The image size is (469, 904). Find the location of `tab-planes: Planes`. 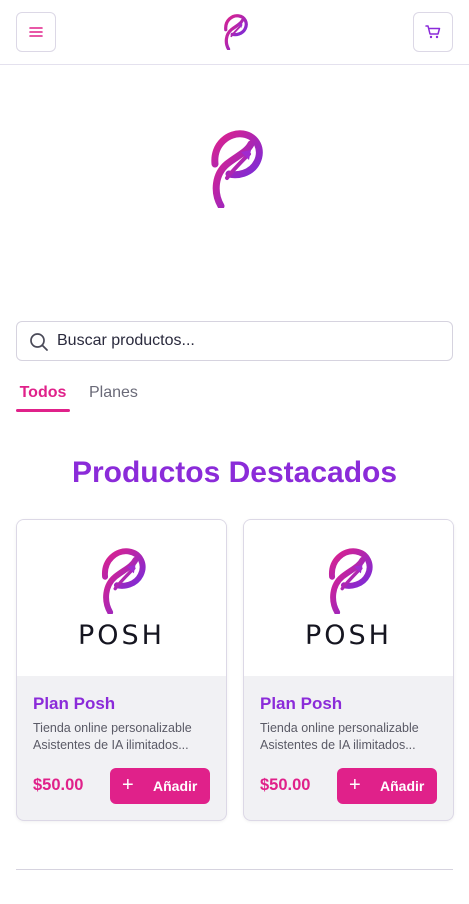

tab-planes: Planes is located at coordinates (113, 396).